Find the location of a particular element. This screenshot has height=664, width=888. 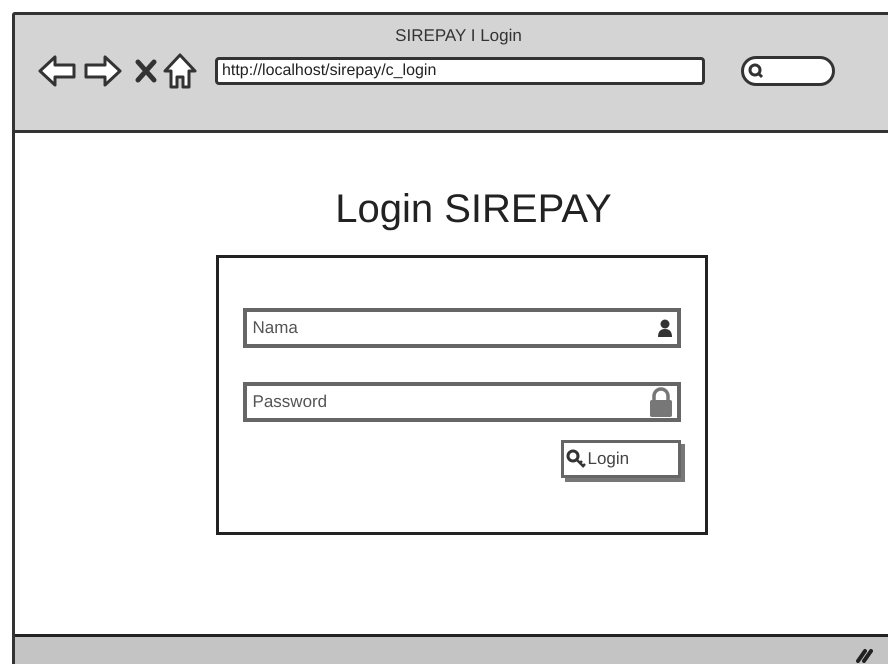

user-icon is located at coordinates (664, 328).